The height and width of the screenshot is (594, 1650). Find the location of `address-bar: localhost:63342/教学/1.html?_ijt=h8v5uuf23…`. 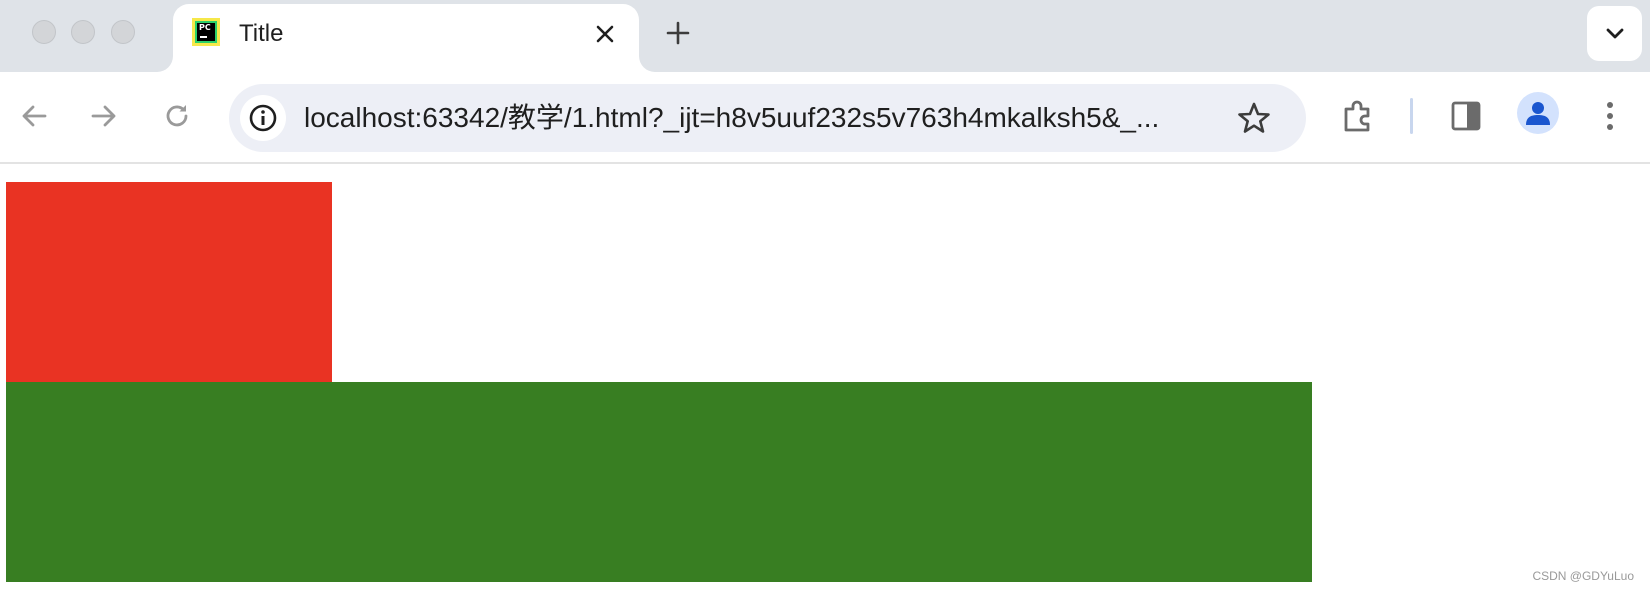

address-bar: localhost:63342/教学/1.html?_ijt=h8v5uuf23… is located at coordinates (767, 118).